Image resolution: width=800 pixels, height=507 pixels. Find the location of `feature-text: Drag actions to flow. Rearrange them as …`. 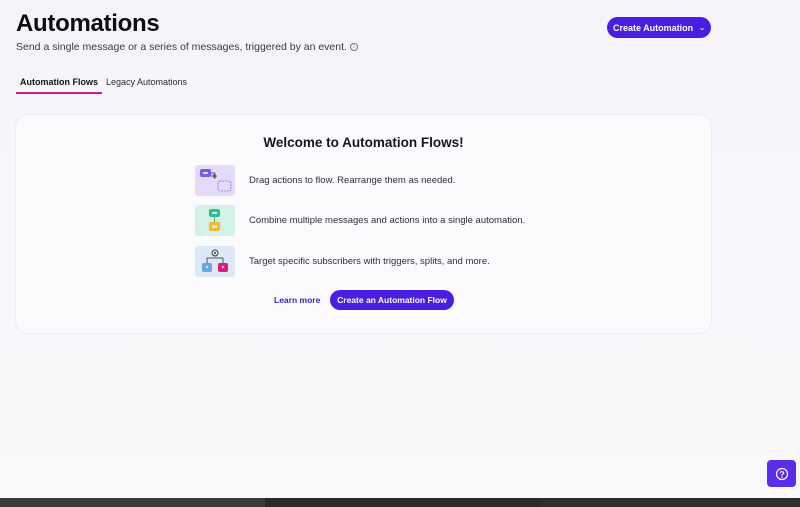

feature-text: Drag actions to flow. Rearrange them as … is located at coordinates (352, 180).